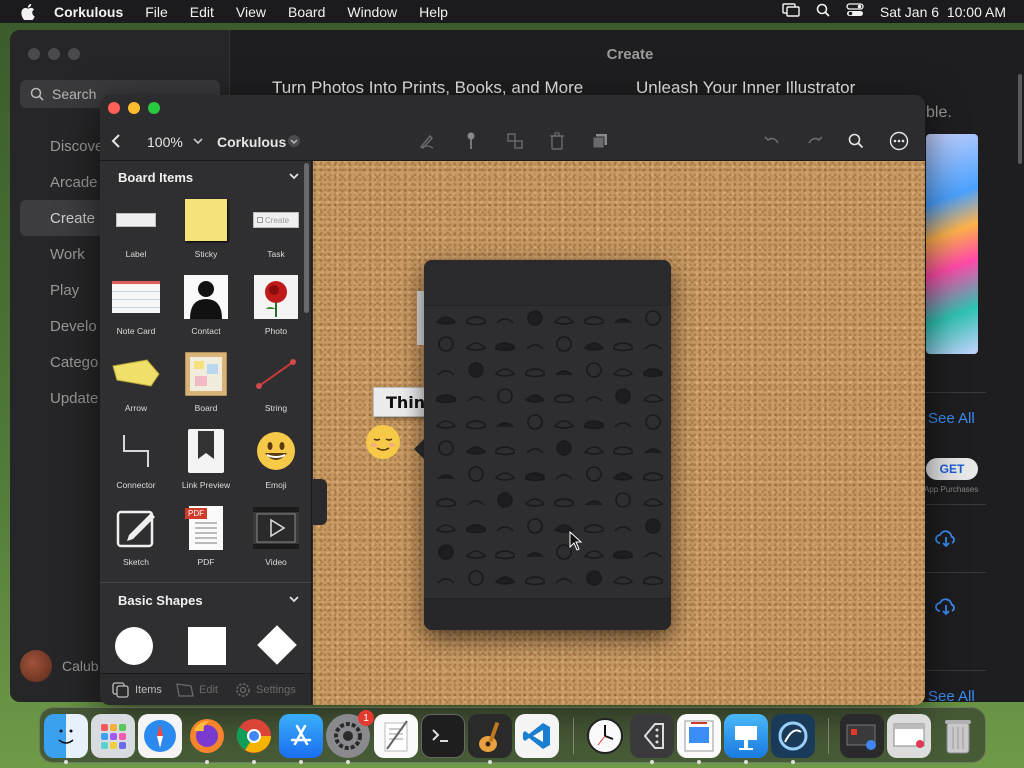 The image size is (1024, 768). What do you see at coordinates (275, 310) in the screenshot?
I see `item-photo: Photo` at bounding box center [275, 310].